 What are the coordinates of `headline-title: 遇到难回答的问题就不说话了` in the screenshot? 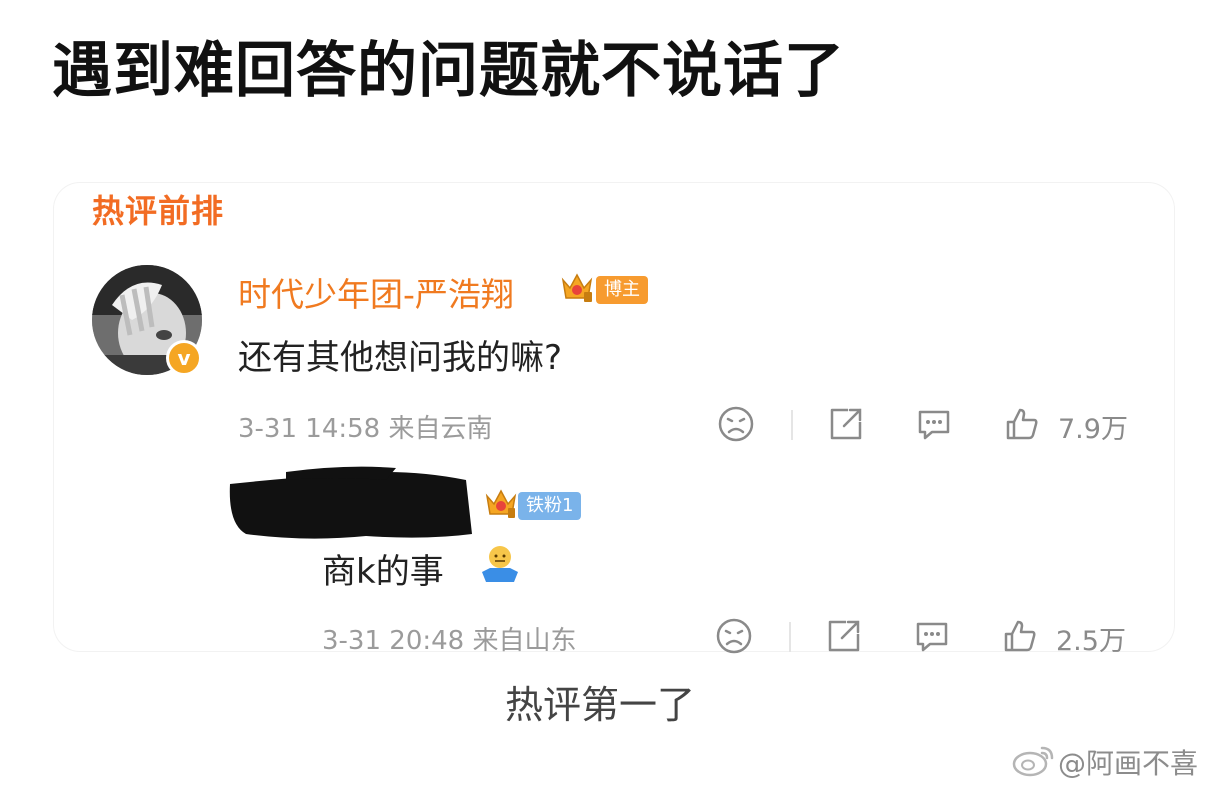 It's located at (448, 71).